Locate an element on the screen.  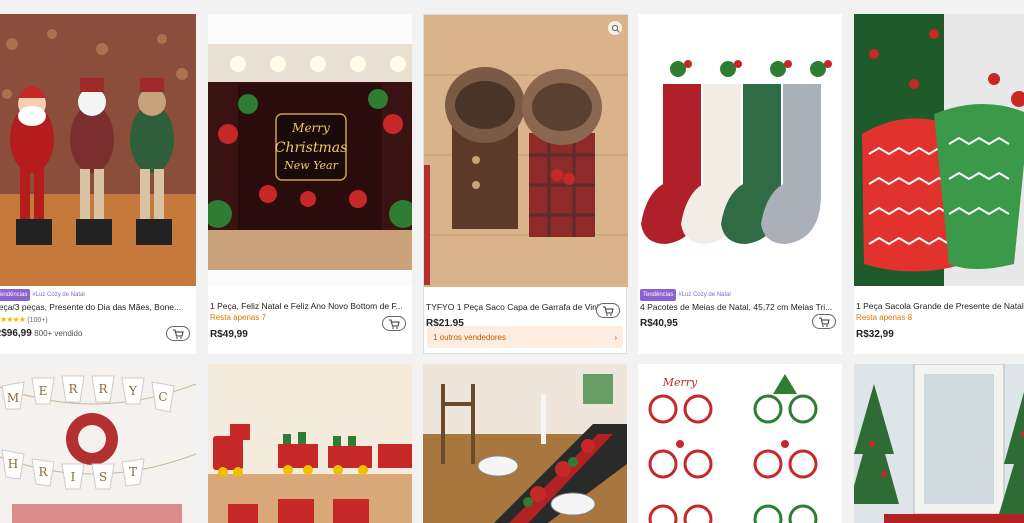
banner-text-merry: Merry is located at coordinates (310, 128).